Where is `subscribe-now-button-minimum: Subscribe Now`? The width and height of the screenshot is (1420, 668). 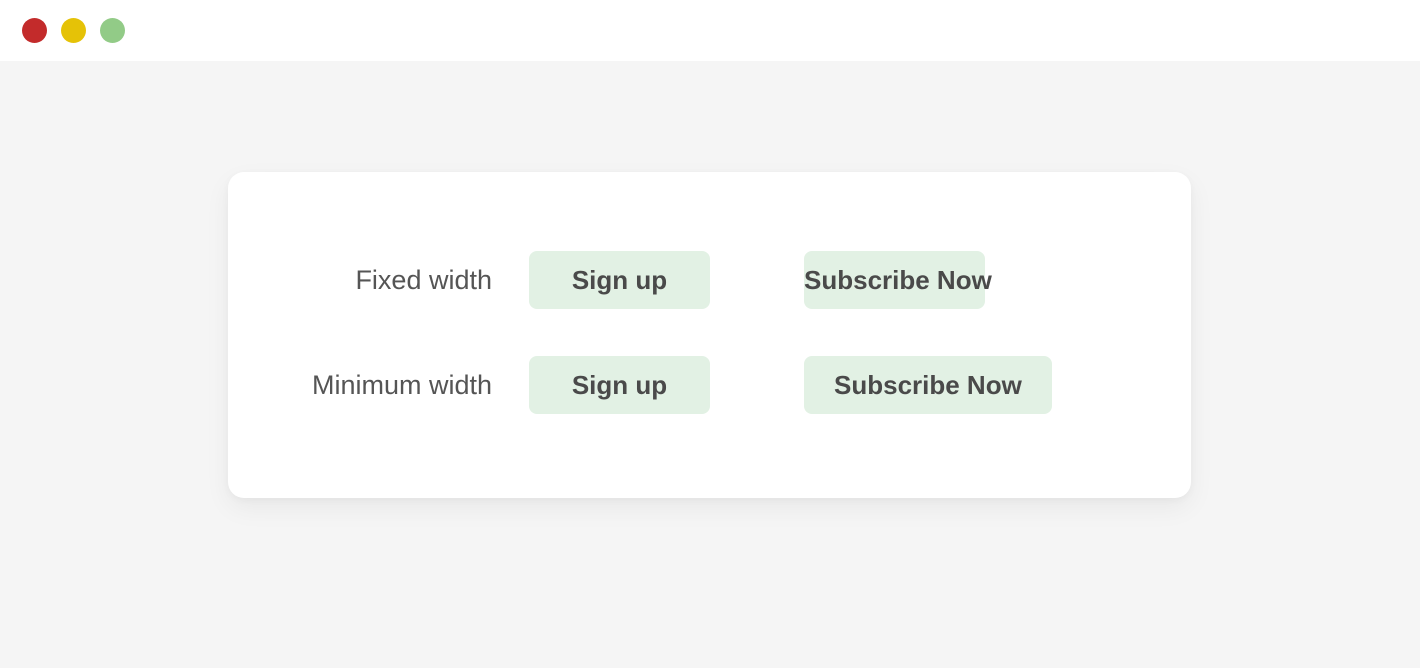 subscribe-now-button-minimum: Subscribe Now is located at coordinates (928, 385).